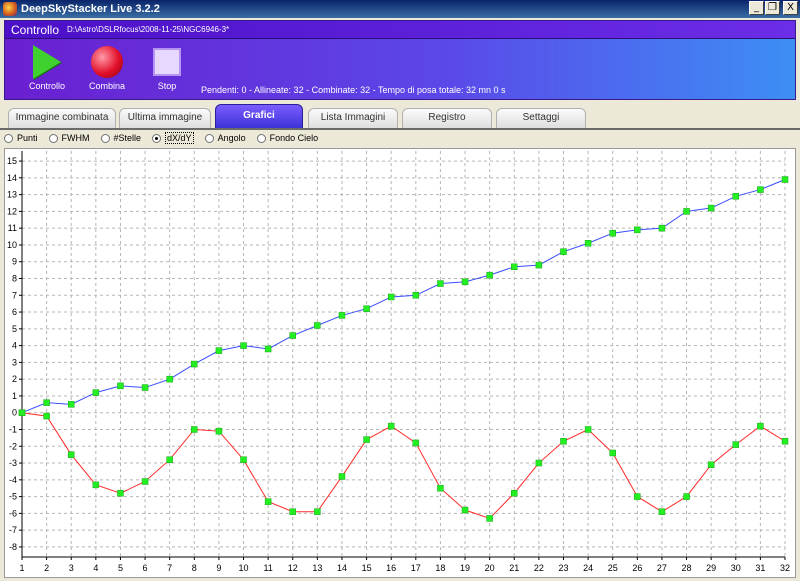 The width and height of the screenshot is (800, 581). I want to click on x-tick-label: 27, so click(662, 568).